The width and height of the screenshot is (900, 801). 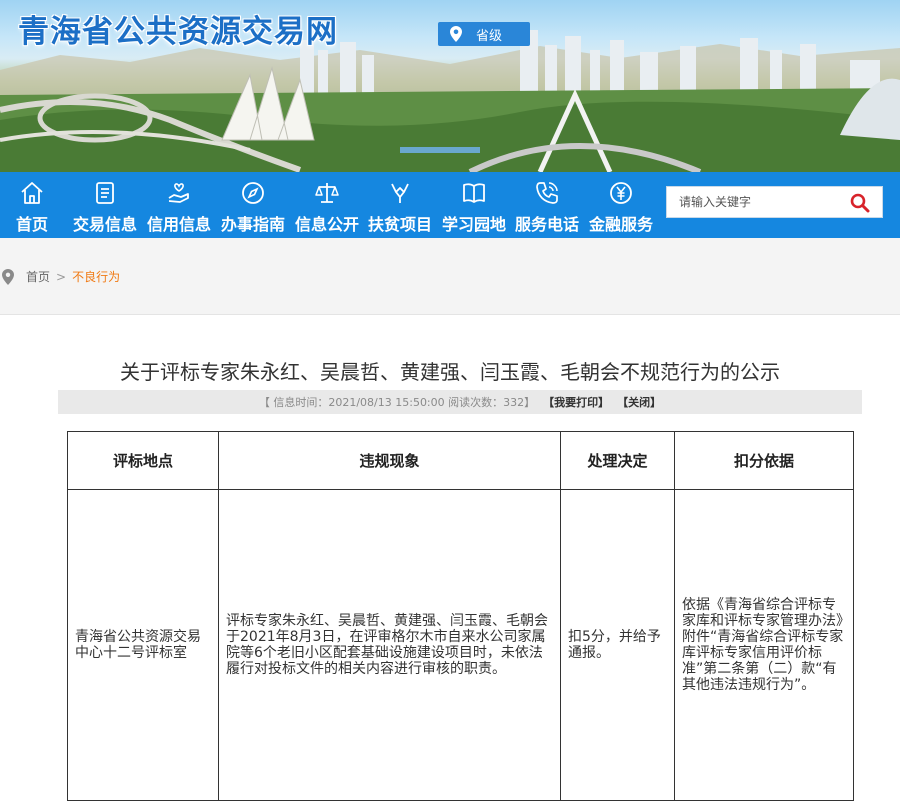 I want to click on nav-label: 信息公开, so click(x=326, y=224).